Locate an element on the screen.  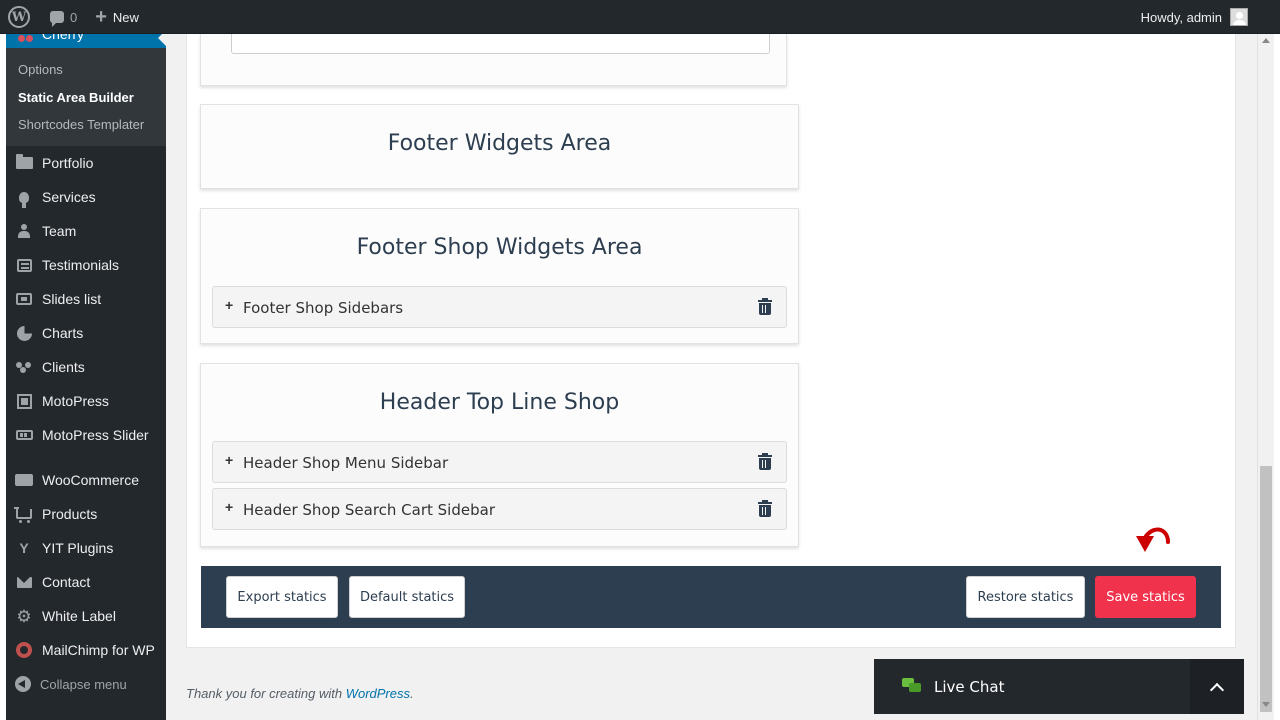
live-chat-toggle-button is located at coordinates (1217, 686).